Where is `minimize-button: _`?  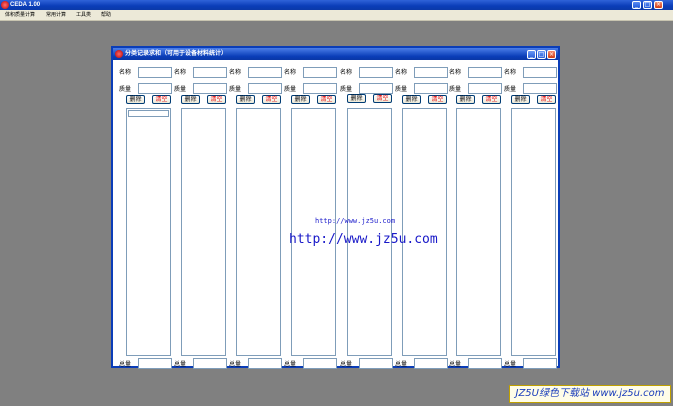 minimize-button: _ is located at coordinates (636, 5).